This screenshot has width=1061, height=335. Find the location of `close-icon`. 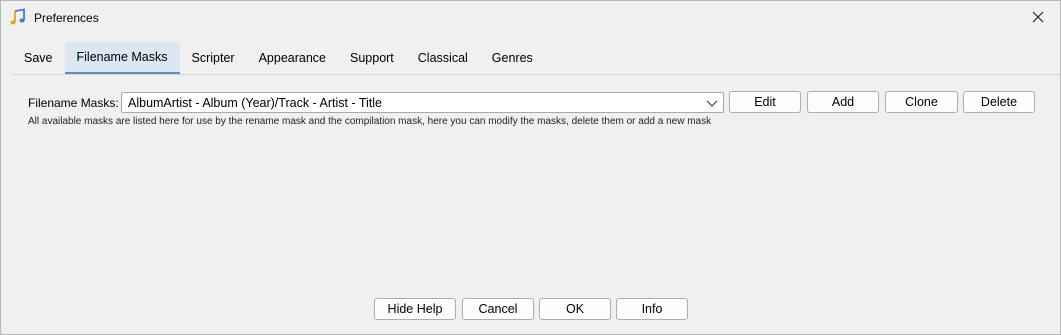

close-icon is located at coordinates (1038, 17).